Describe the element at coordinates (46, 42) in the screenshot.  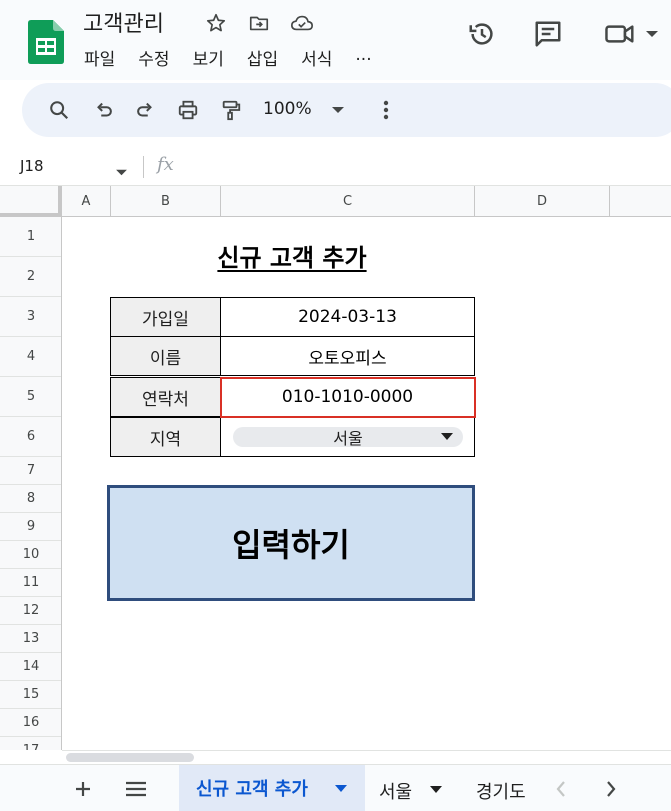
I see `sheets-logo-icon` at that location.